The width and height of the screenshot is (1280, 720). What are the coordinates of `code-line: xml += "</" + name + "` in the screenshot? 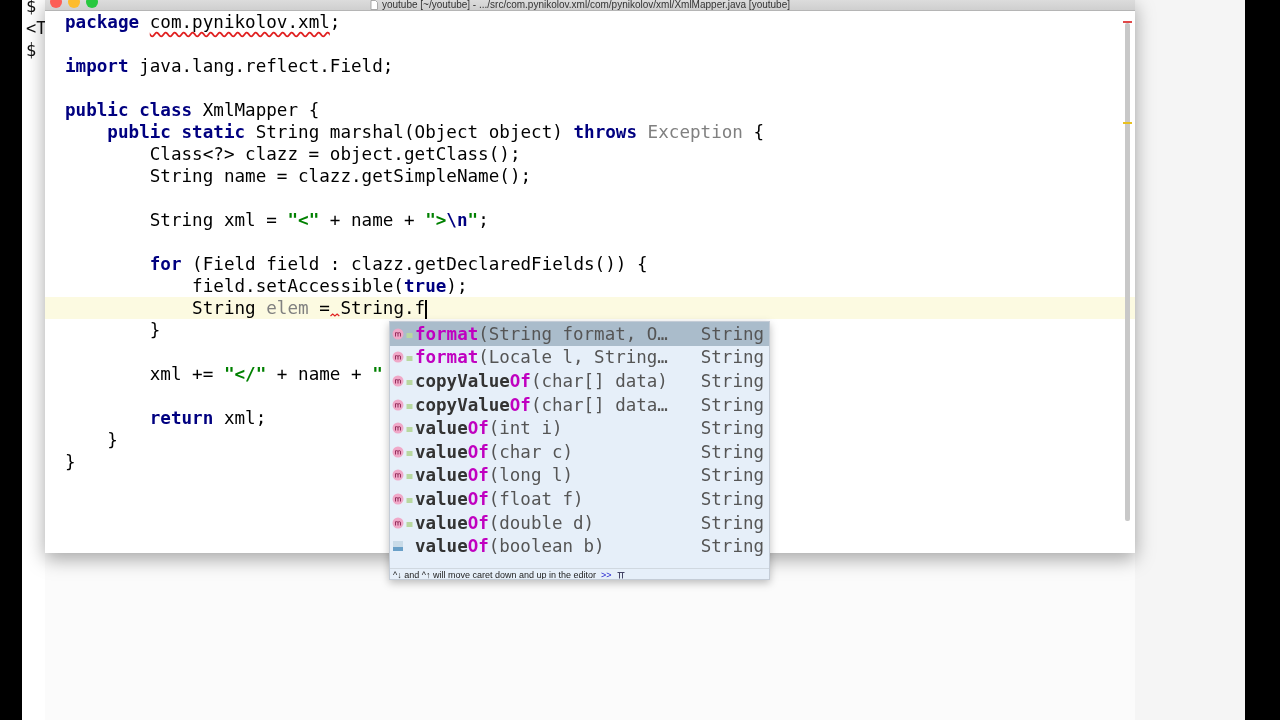 It's located at (265, 374).